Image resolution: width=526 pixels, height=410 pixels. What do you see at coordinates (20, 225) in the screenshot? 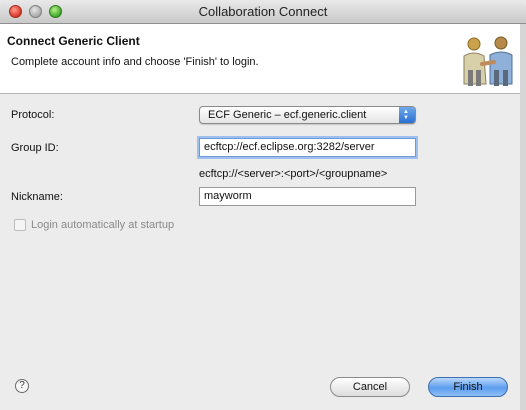
I see `login-automatically-checkbox` at bounding box center [20, 225].